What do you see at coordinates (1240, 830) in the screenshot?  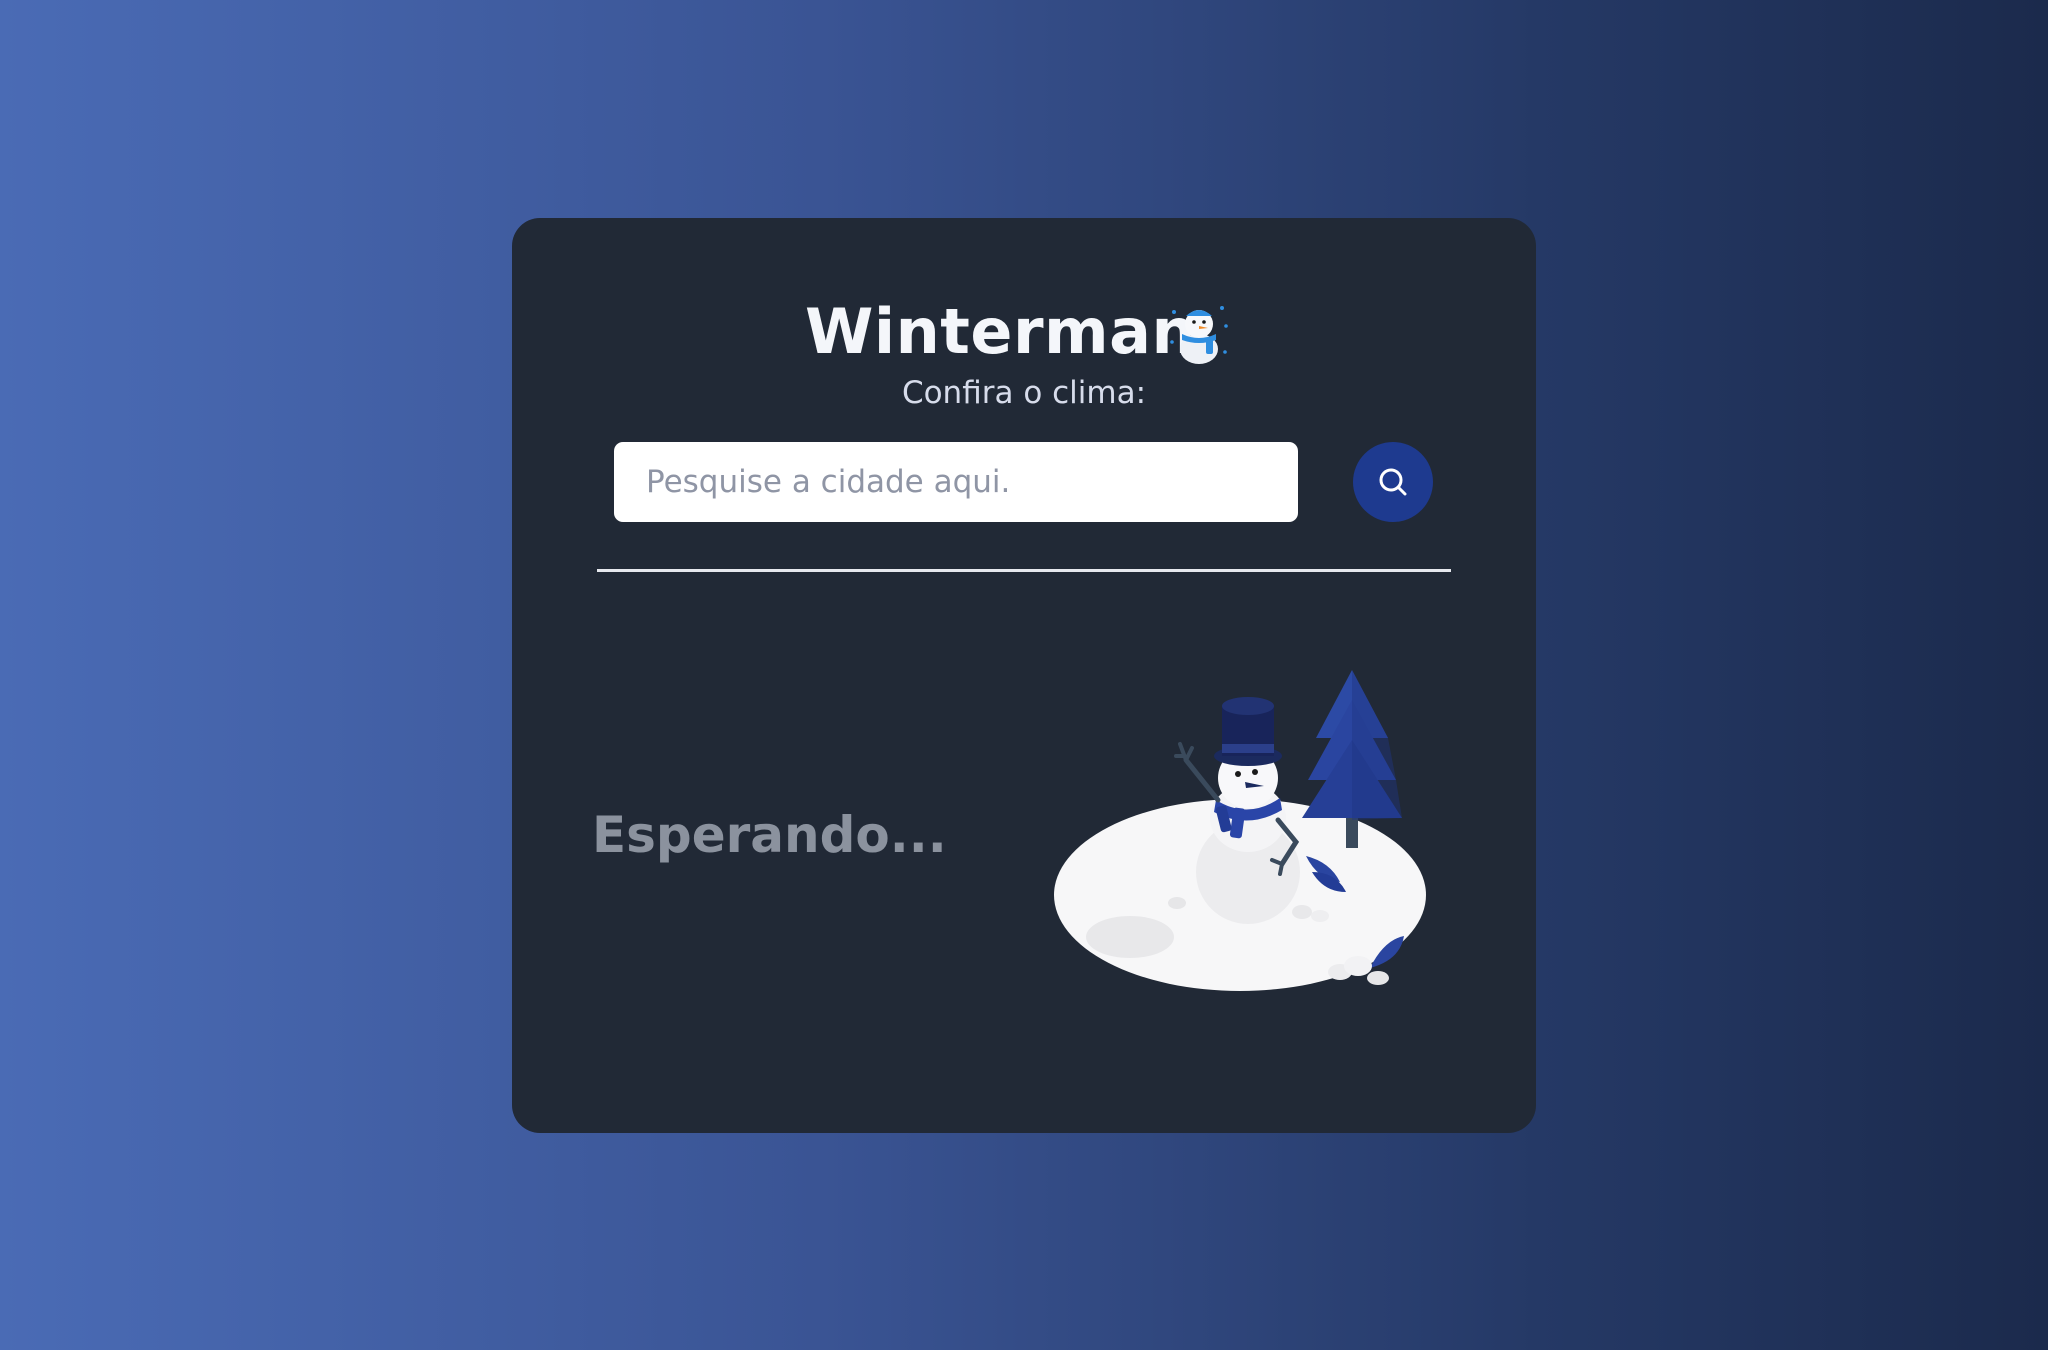 I see `snowman-illustration` at bounding box center [1240, 830].